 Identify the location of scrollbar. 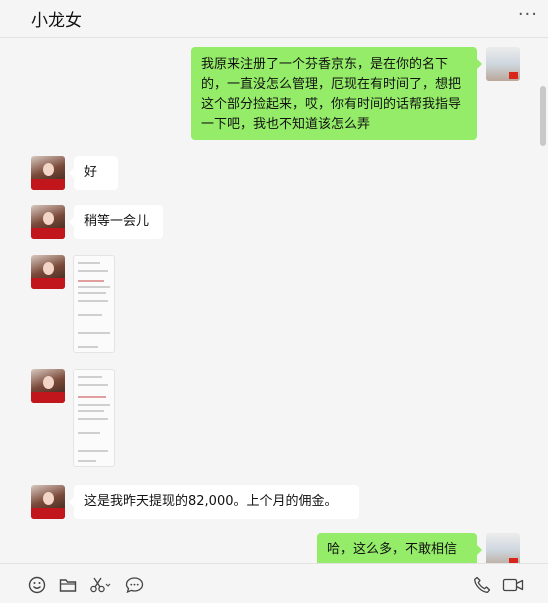
(543, 116).